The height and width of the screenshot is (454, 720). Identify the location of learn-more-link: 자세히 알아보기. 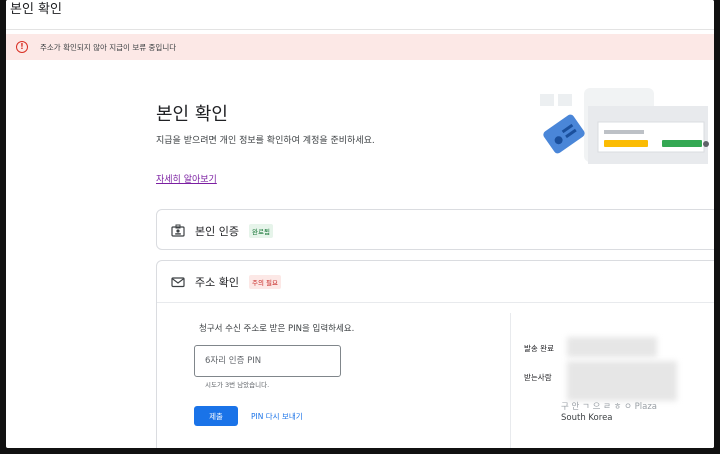
(186, 178).